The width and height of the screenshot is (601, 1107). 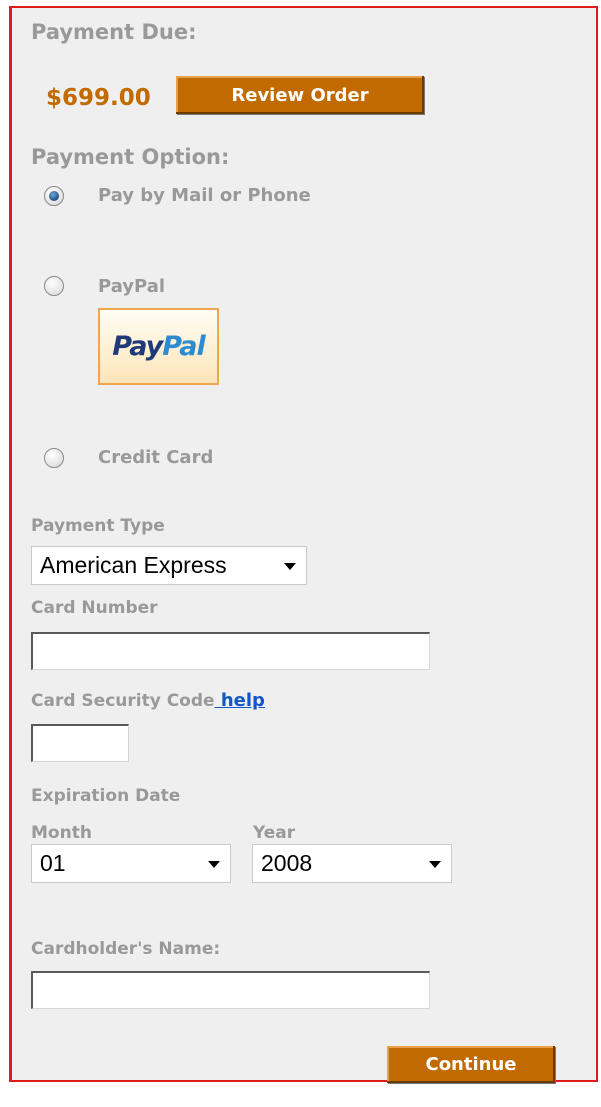 I want to click on paypal-logo-button: PayPal, so click(x=158, y=346).